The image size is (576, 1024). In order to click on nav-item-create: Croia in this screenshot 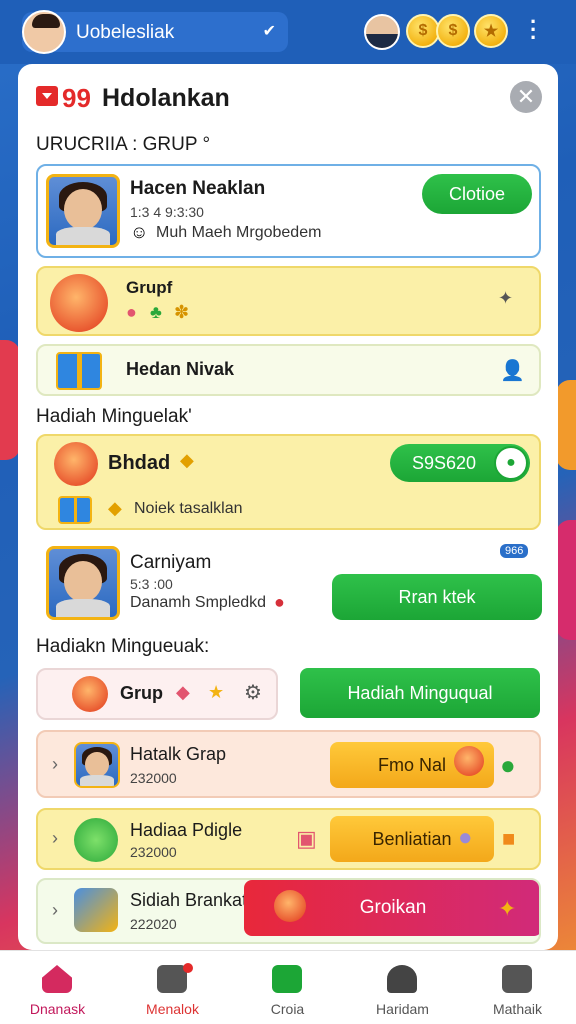, I will do `click(287, 987)`.